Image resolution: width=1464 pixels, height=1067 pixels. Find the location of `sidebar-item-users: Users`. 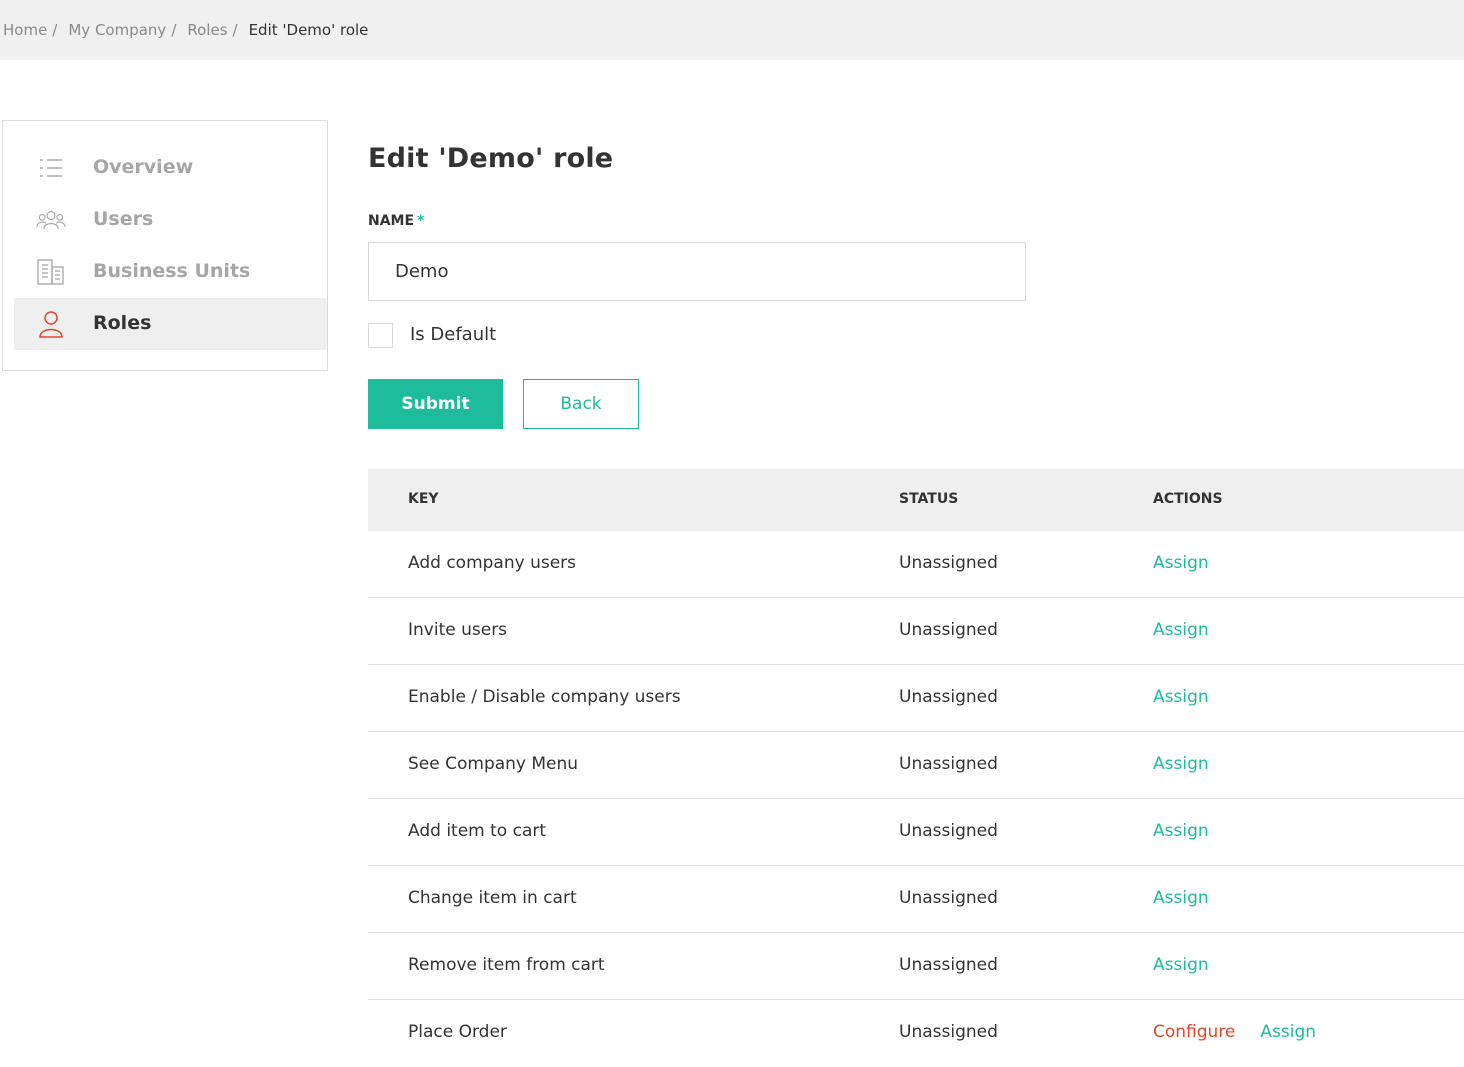

sidebar-item-users: Users is located at coordinates (170, 220).